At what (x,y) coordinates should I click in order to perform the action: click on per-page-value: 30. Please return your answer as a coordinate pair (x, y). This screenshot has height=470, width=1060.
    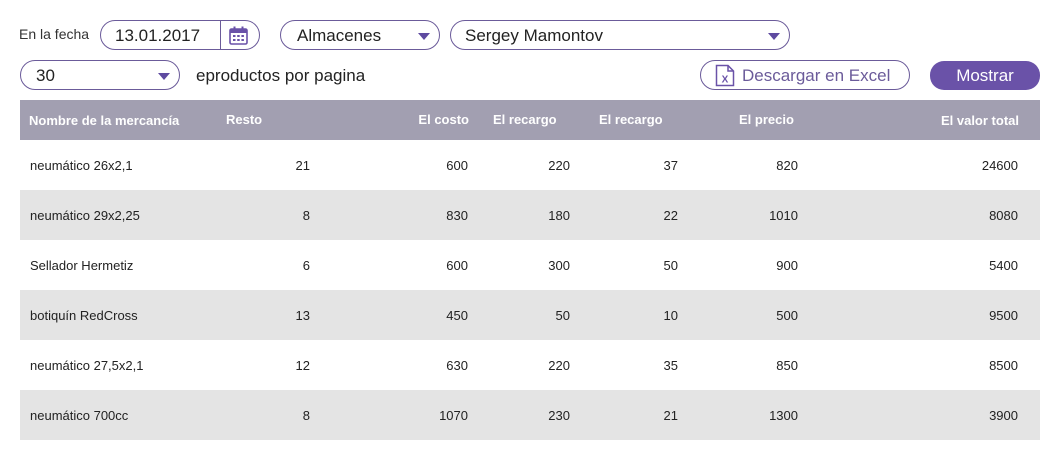
    Looking at the image, I should click on (45, 75).